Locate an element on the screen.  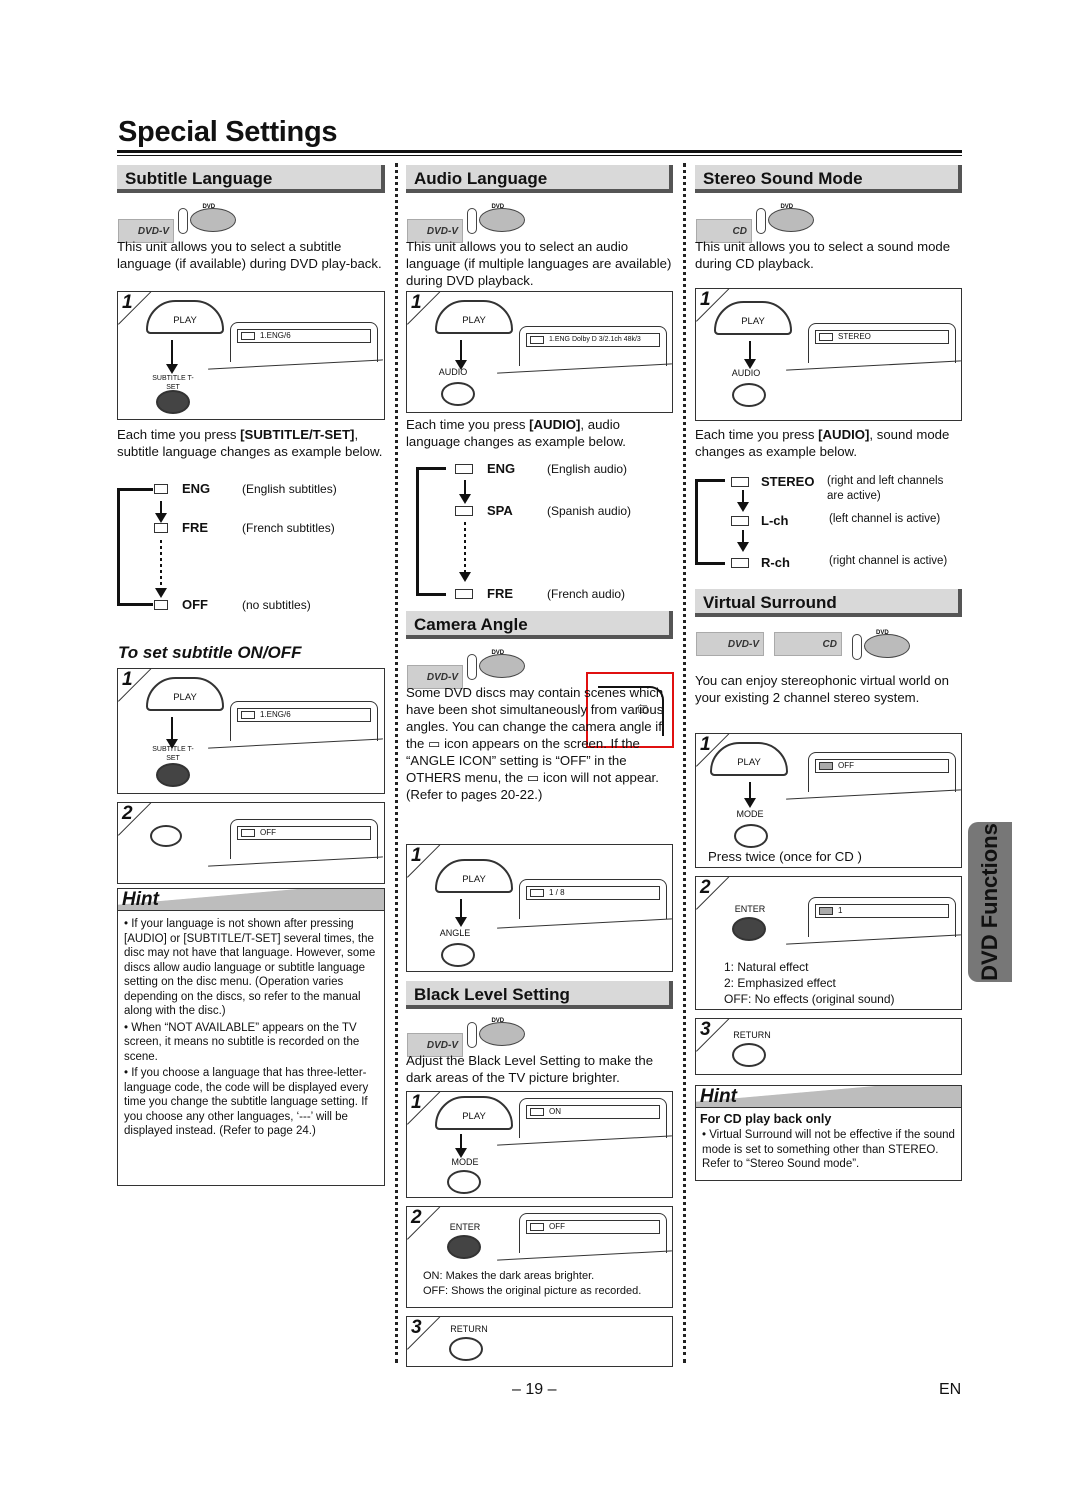
tv-screen: 1 / 8 is located at coordinates (593, 899).